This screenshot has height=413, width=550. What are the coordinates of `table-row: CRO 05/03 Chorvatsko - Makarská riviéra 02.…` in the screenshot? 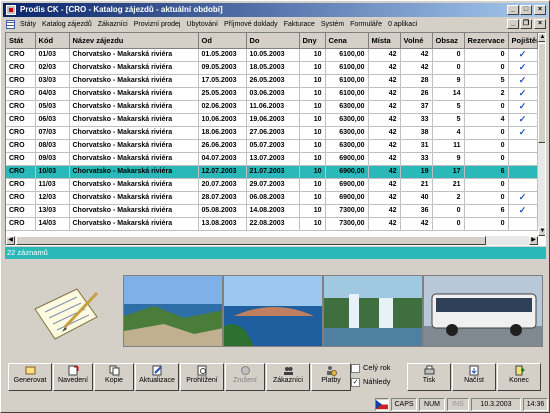 It's located at (272, 107).